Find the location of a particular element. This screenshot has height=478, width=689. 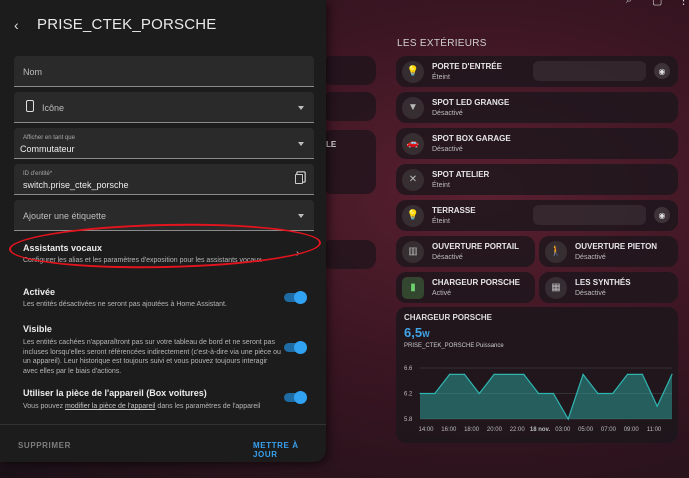

tile-spot-led-grange: ▼ SPOT LED GRANGE Désactivé is located at coordinates (537, 107).